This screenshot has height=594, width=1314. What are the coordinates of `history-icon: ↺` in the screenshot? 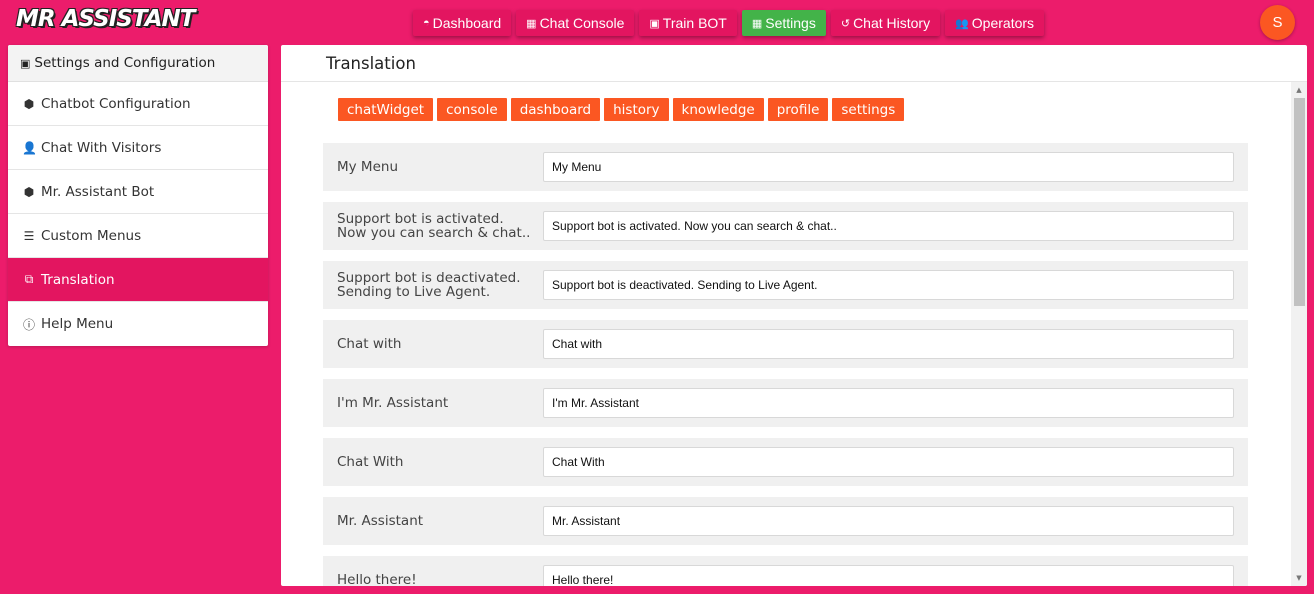 It's located at (845, 23).